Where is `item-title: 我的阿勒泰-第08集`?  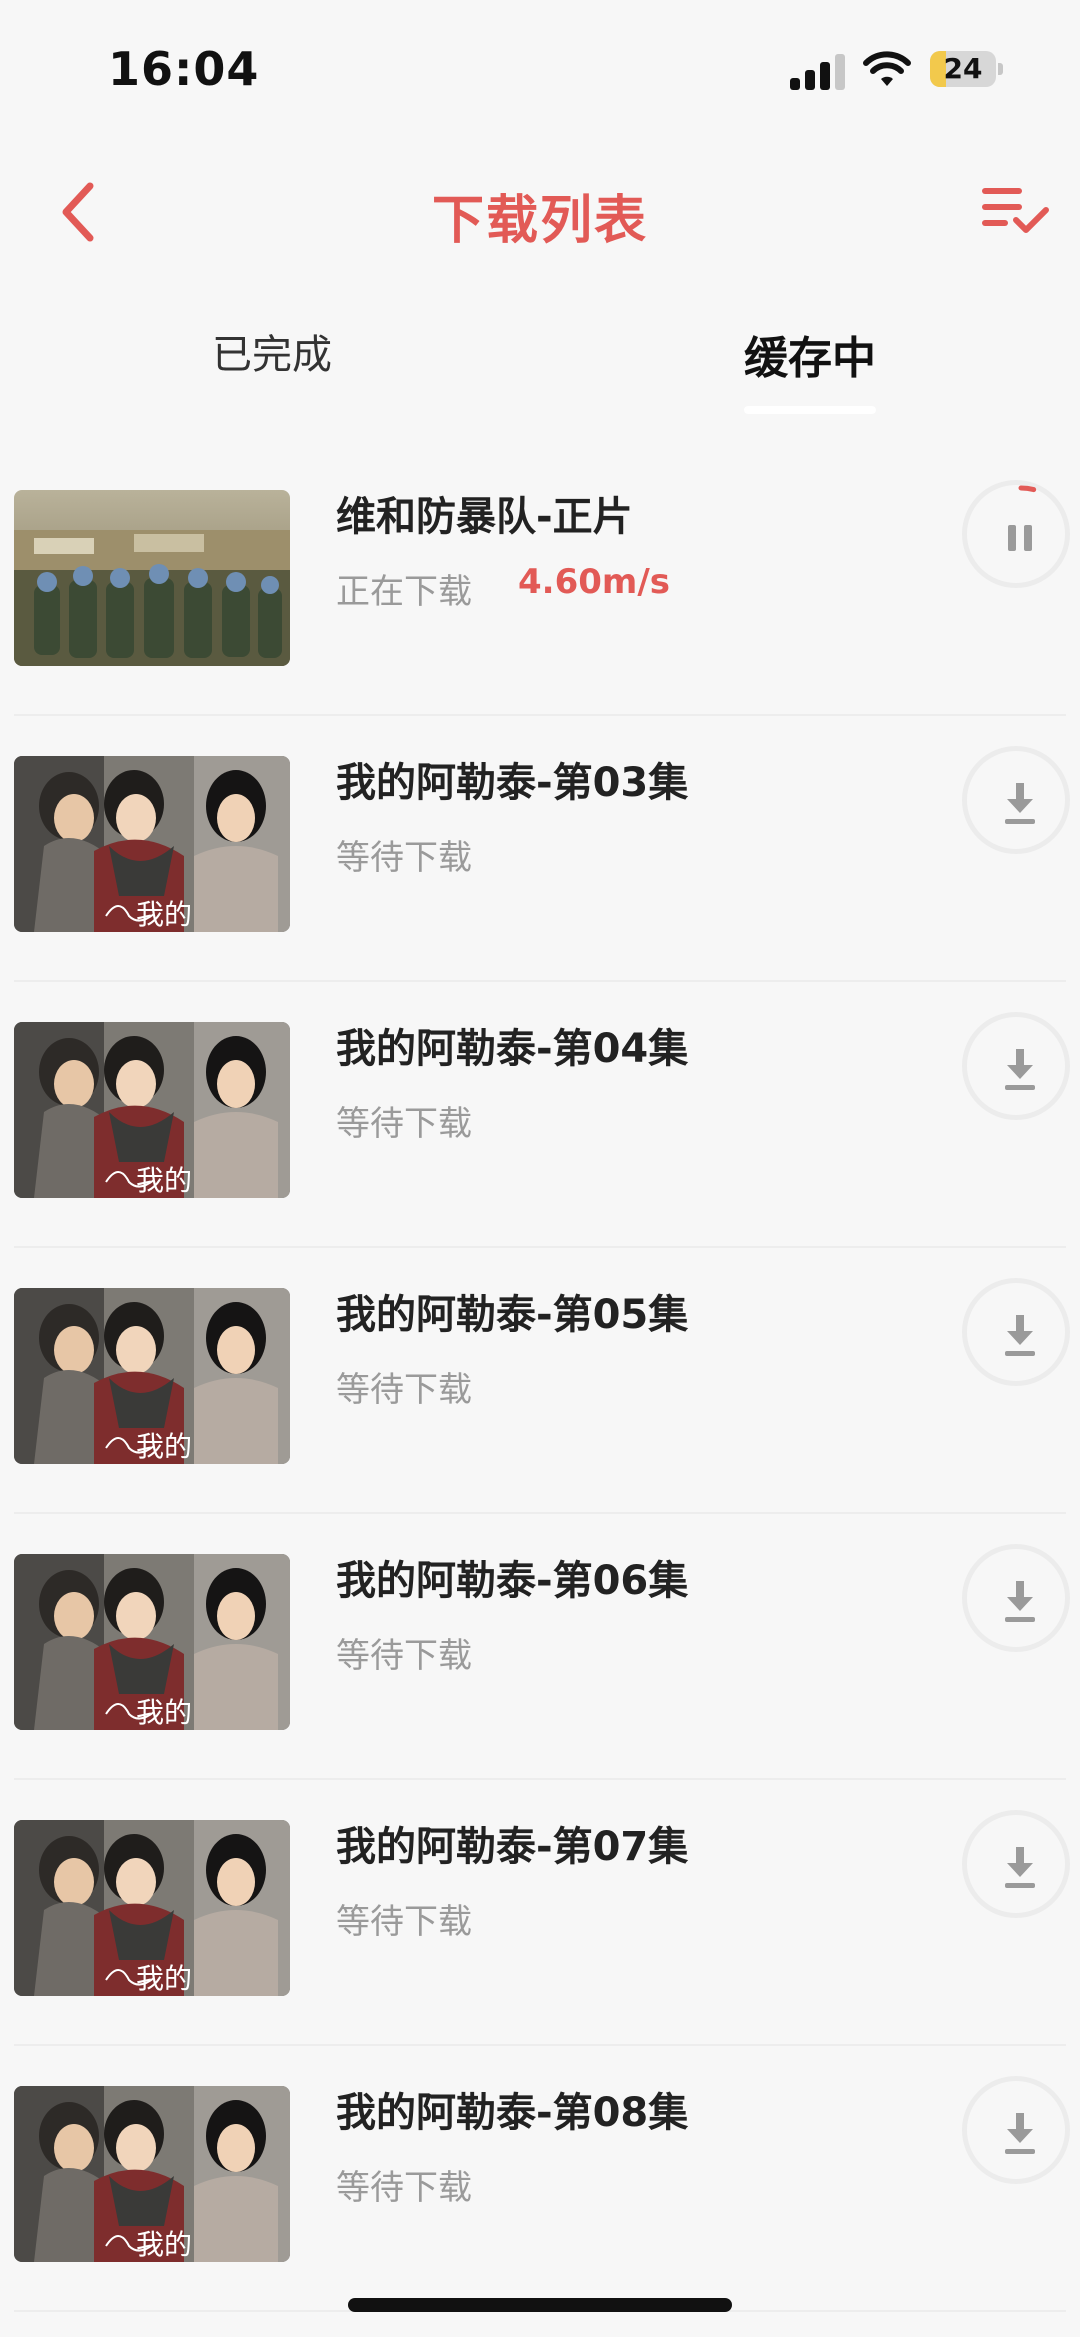 item-title: 我的阿勒泰-第08集 is located at coordinates (512, 2113).